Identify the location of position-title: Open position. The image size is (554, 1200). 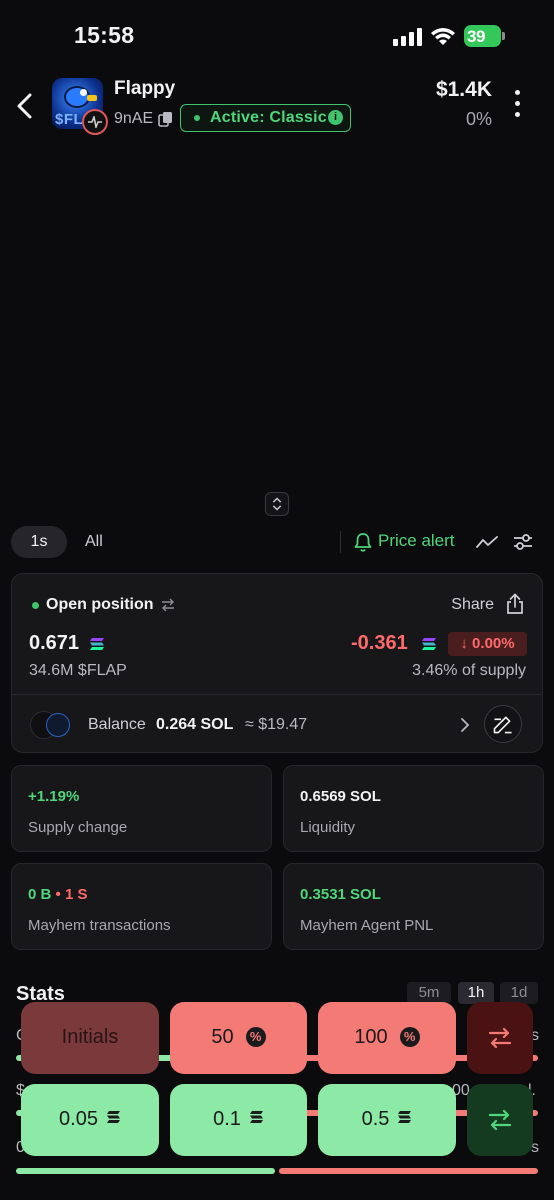
(100, 604).